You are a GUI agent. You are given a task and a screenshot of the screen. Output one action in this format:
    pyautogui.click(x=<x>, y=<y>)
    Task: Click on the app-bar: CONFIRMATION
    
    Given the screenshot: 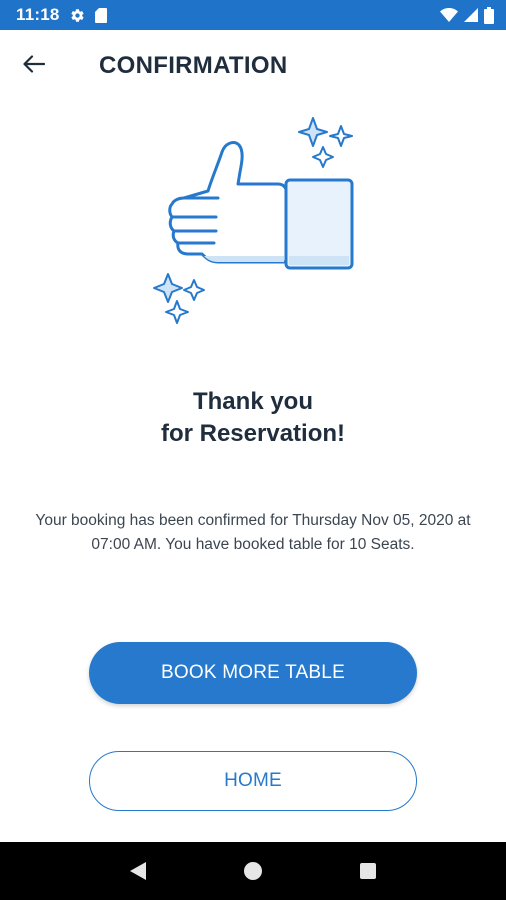 What is the action you would take?
    pyautogui.click(x=253, y=66)
    